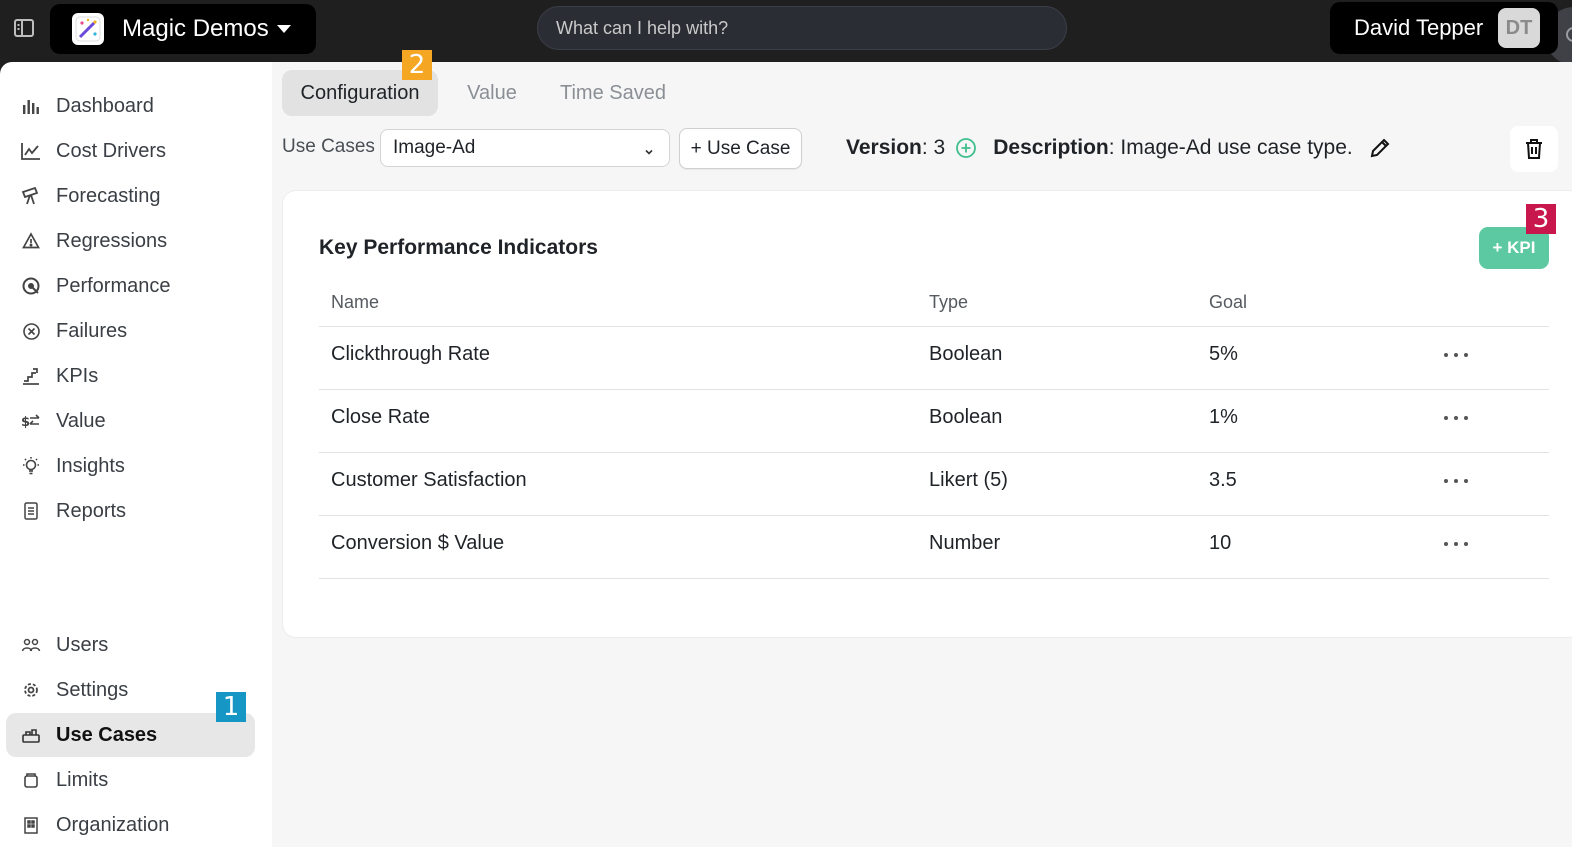  What do you see at coordinates (283, 29) in the screenshot?
I see `caret-down-icon` at bounding box center [283, 29].